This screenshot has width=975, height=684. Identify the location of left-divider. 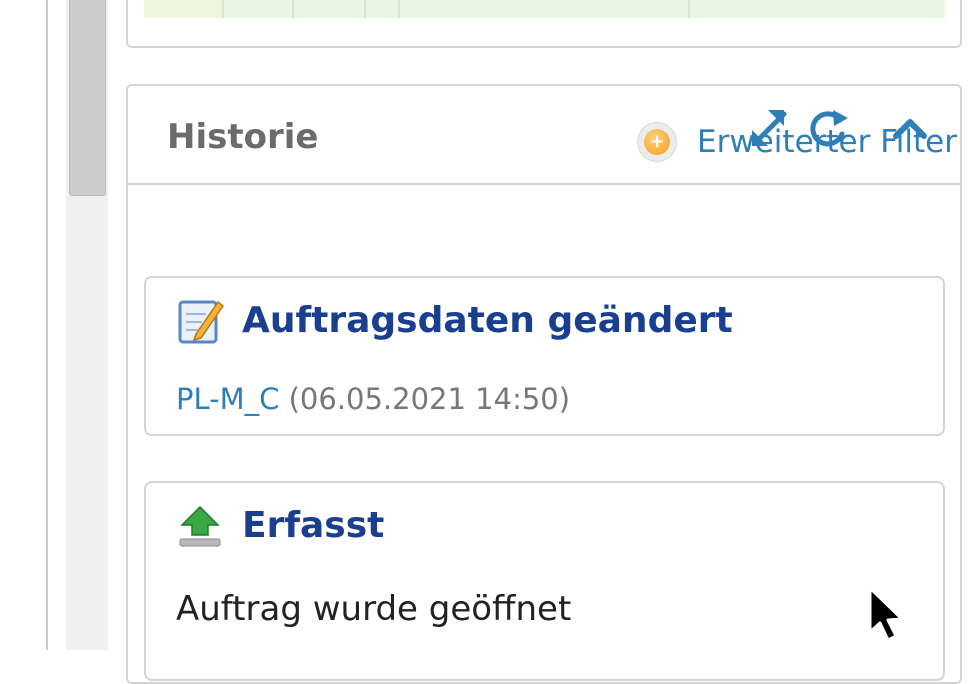
(47, 325).